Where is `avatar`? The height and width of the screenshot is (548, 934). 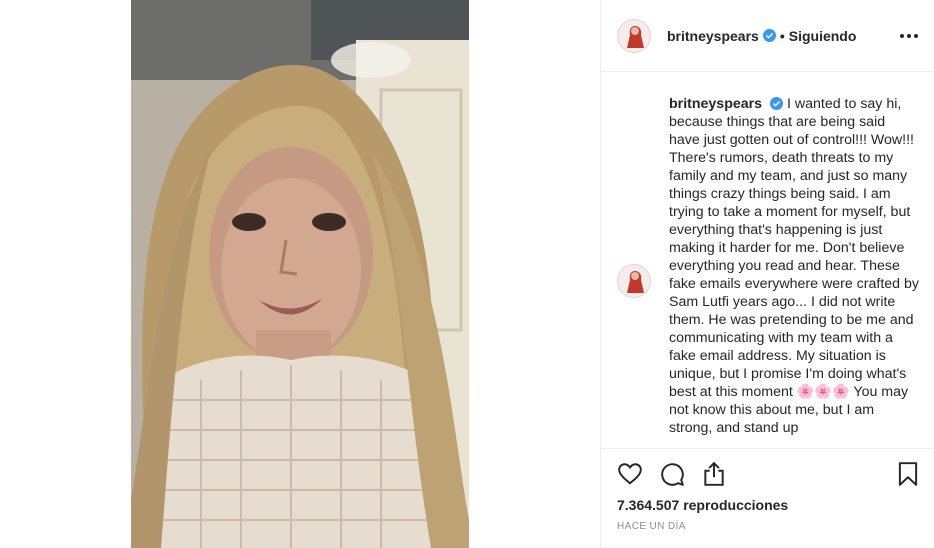 avatar is located at coordinates (634, 35).